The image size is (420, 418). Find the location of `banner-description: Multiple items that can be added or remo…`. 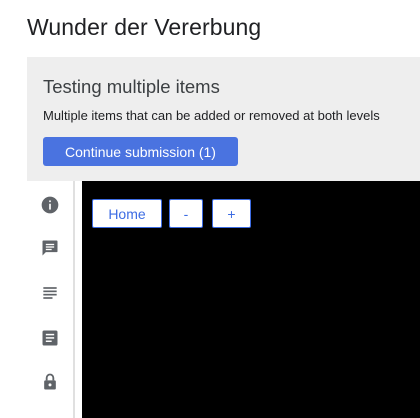

banner-description: Multiple items that can be added or remo… is located at coordinates (211, 115).